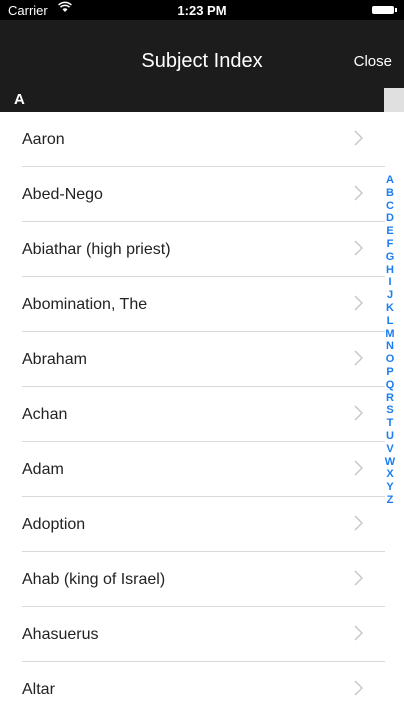 This screenshot has height=713, width=404. I want to click on list-item: Aaron, so click(203, 139).